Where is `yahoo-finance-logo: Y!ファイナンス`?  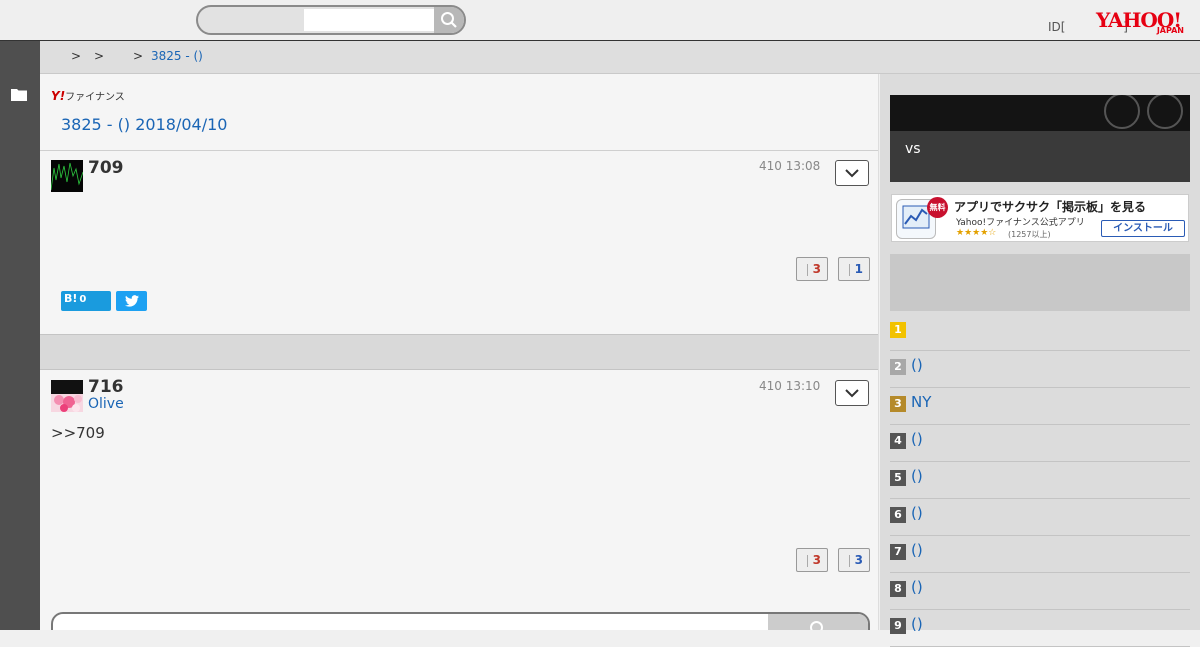
yahoo-finance-logo: Y!ファイナンス is located at coordinates (88, 95).